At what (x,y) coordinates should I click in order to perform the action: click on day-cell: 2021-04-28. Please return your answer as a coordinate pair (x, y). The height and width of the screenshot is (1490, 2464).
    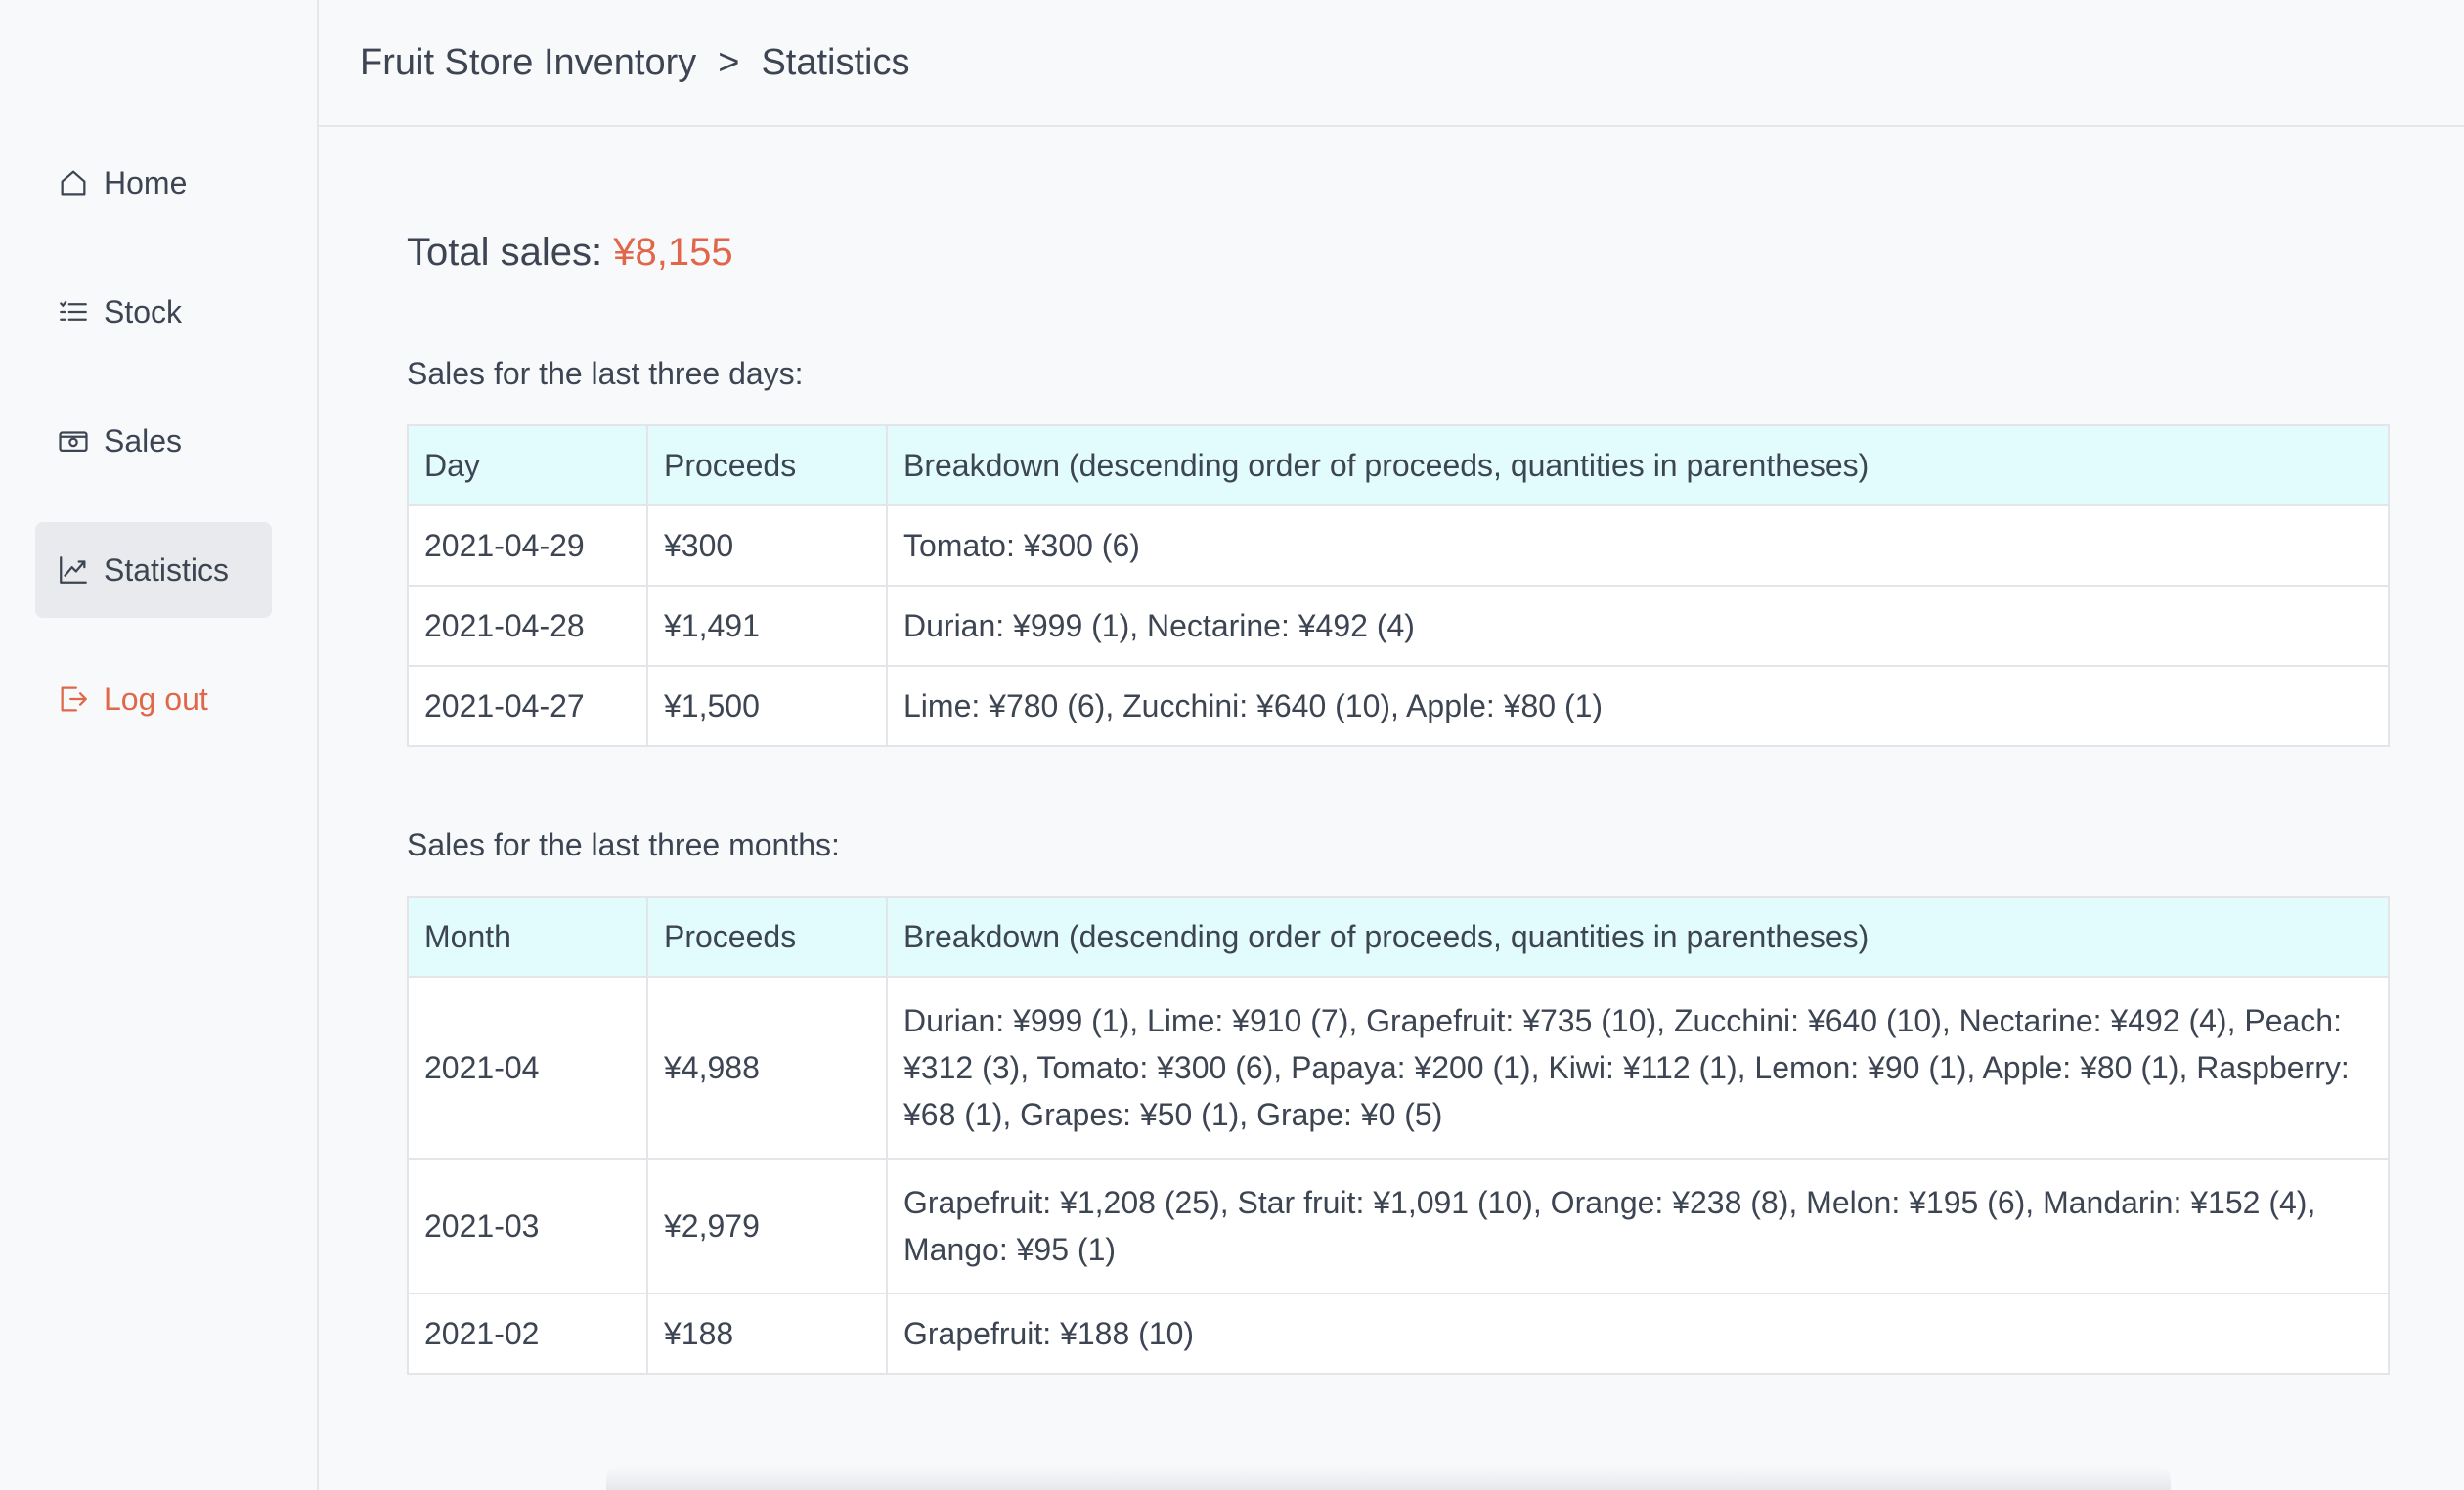
    Looking at the image, I should click on (527, 626).